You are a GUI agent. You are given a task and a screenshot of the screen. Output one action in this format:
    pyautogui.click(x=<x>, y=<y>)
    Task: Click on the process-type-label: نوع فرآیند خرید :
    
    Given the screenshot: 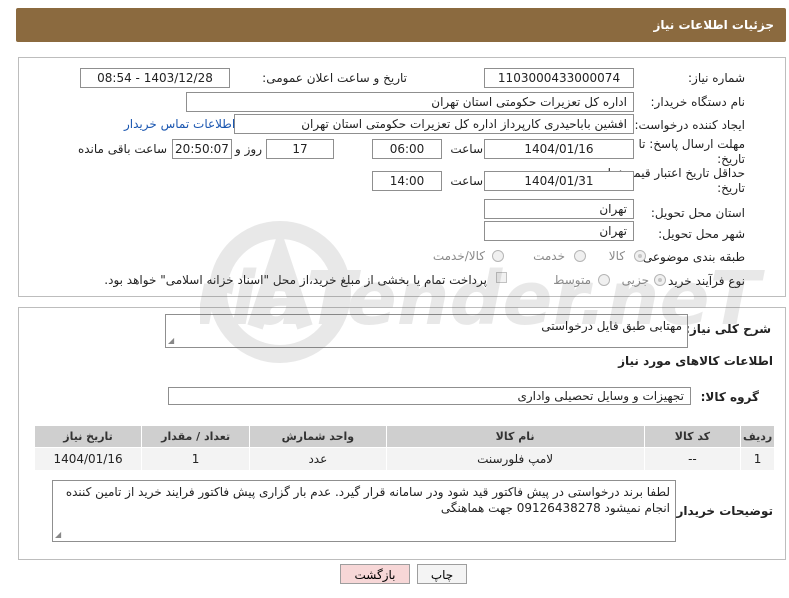 What is the action you would take?
    pyautogui.click(x=702, y=281)
    